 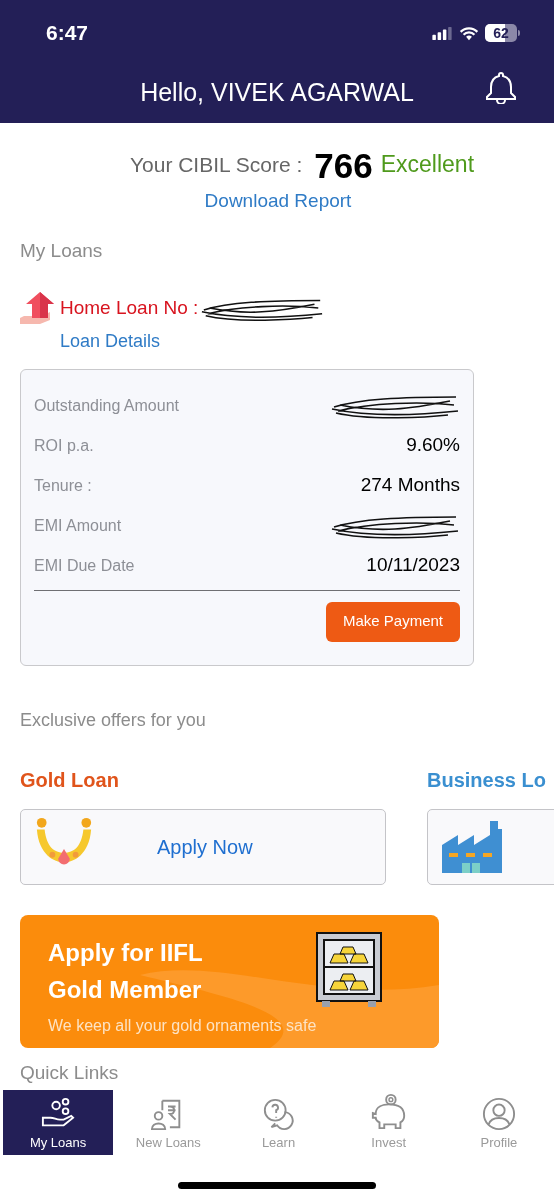 What do you see at coordinates (106, 405) in the screenshot?
I see `detail-label: Outstanding Amount` at bounding box center [106, 405].